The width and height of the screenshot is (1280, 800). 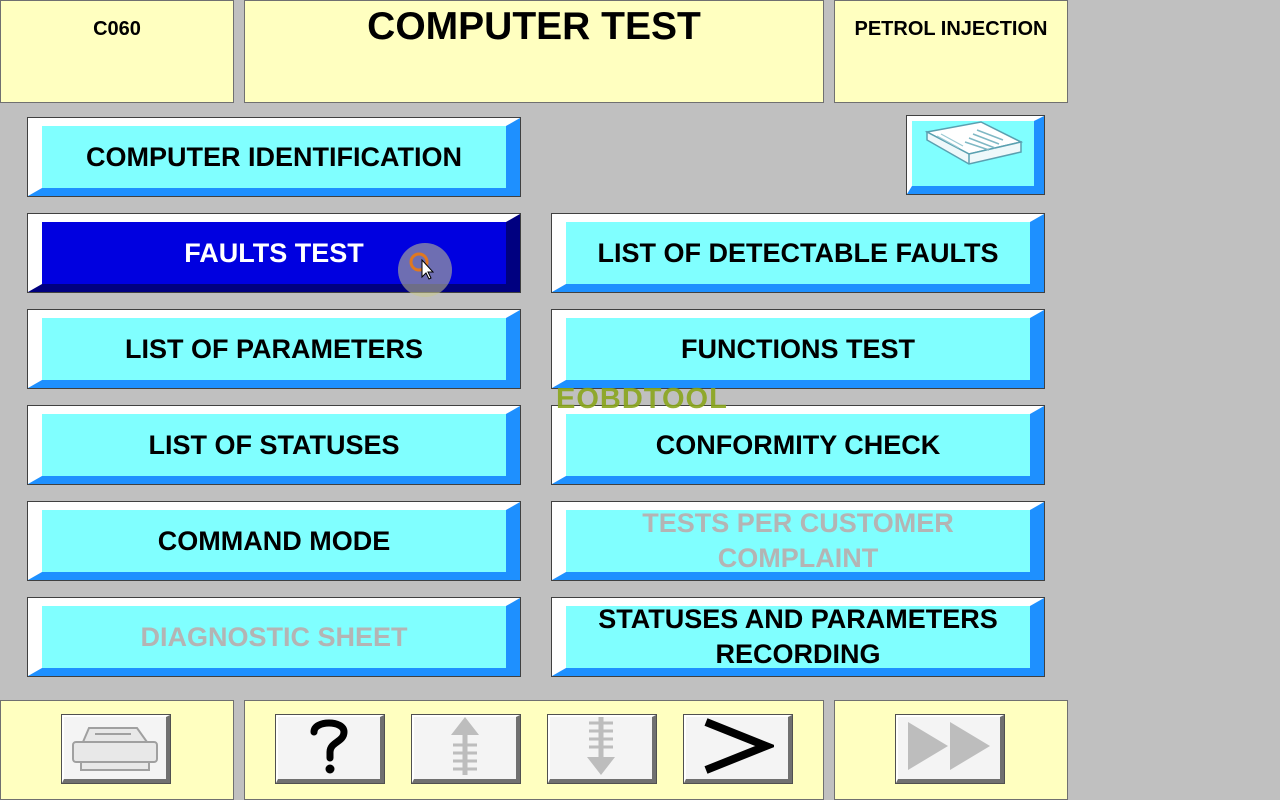 What do you see at coordinates (798, 349) in the screenshot?
I see `functions-test-button: FUNCTIONS TEST` at bounding box center [798, 349].